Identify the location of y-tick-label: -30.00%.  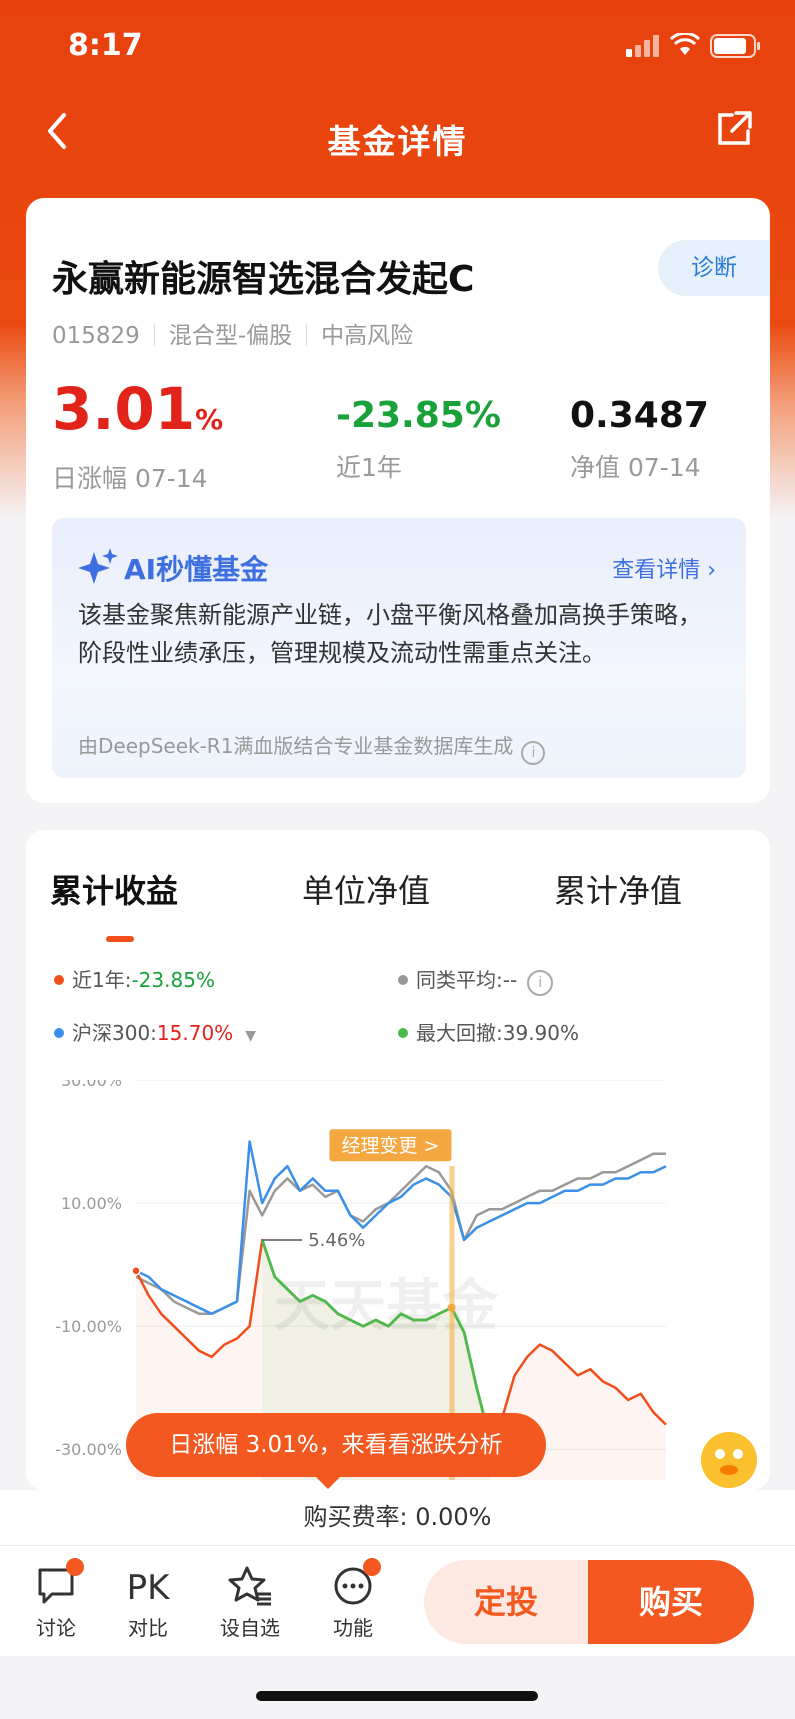
(88, 1449).